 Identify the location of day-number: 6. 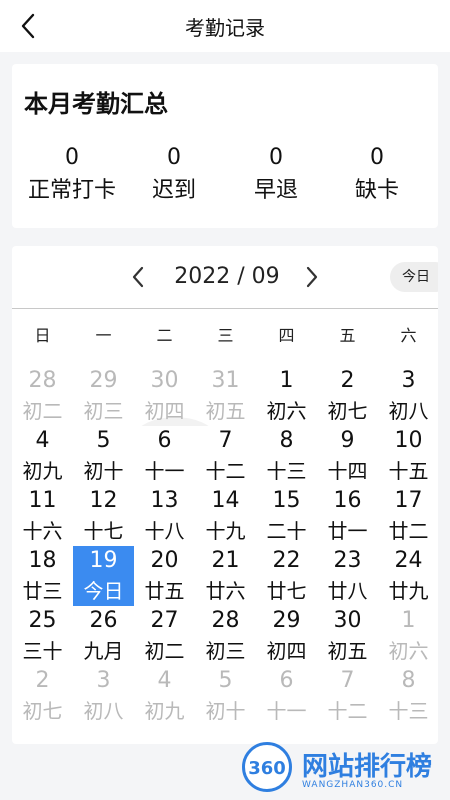
(164, 440).